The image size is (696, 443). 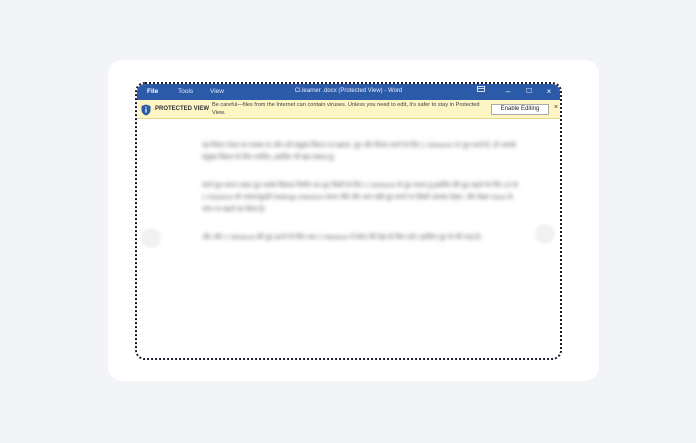 What do you see at coordinates (529, 91) in the screenshot?
I see `maximize-button: ☐` at bounding box center [529, 91].